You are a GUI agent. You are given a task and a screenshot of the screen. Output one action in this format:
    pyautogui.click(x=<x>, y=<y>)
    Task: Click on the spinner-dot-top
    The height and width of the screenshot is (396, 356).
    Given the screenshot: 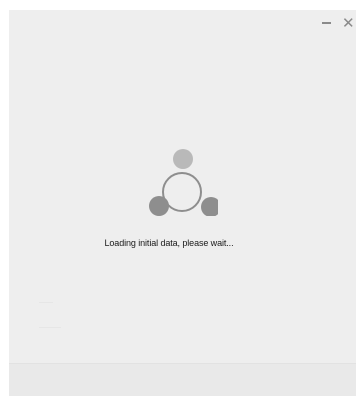 What is the action you would take?
    pyautogui.click(x=183, y=159)
    